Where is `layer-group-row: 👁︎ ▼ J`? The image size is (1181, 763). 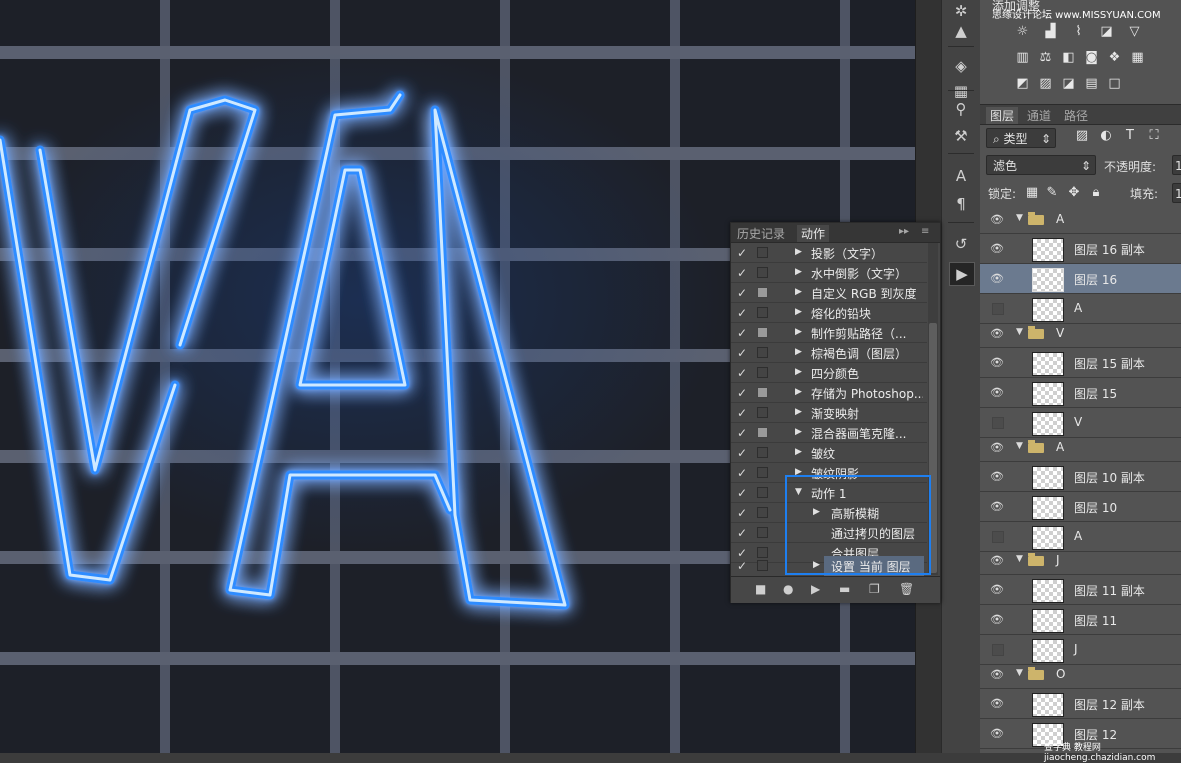 layer-group-row: 👁︎ ▼ J is located at coordinates (1080, 561).